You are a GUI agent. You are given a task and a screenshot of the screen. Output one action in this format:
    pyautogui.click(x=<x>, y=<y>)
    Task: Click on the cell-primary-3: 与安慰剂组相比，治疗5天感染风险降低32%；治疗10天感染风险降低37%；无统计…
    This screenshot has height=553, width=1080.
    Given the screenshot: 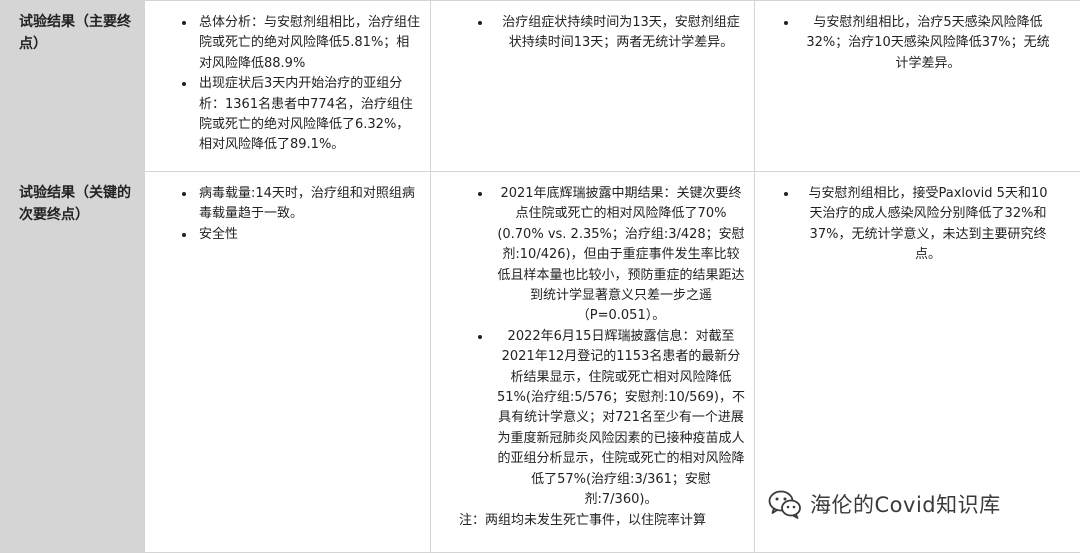 What is the action you would take?
    pyautogui.click(x=917, y=86)
    